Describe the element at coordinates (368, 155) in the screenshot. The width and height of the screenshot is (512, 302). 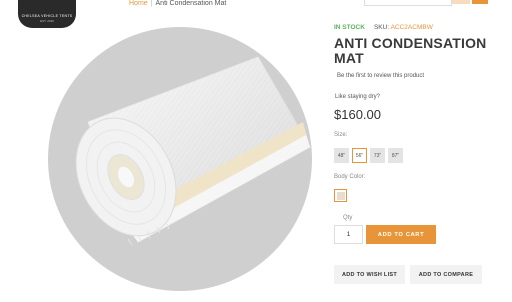
I see `size-selector: 48" 56" 73" 87"` at that location.